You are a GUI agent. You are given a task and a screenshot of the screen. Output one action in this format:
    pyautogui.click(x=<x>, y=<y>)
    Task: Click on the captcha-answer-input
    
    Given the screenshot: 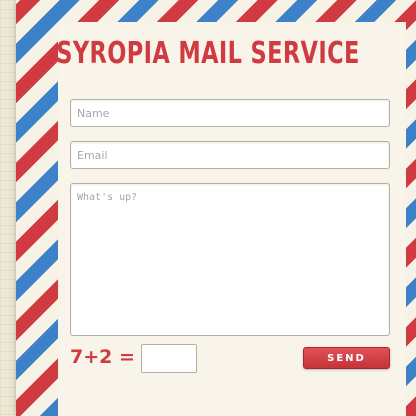 What is the action you would take?
    pyautogui.click(x=169, y=358)
    